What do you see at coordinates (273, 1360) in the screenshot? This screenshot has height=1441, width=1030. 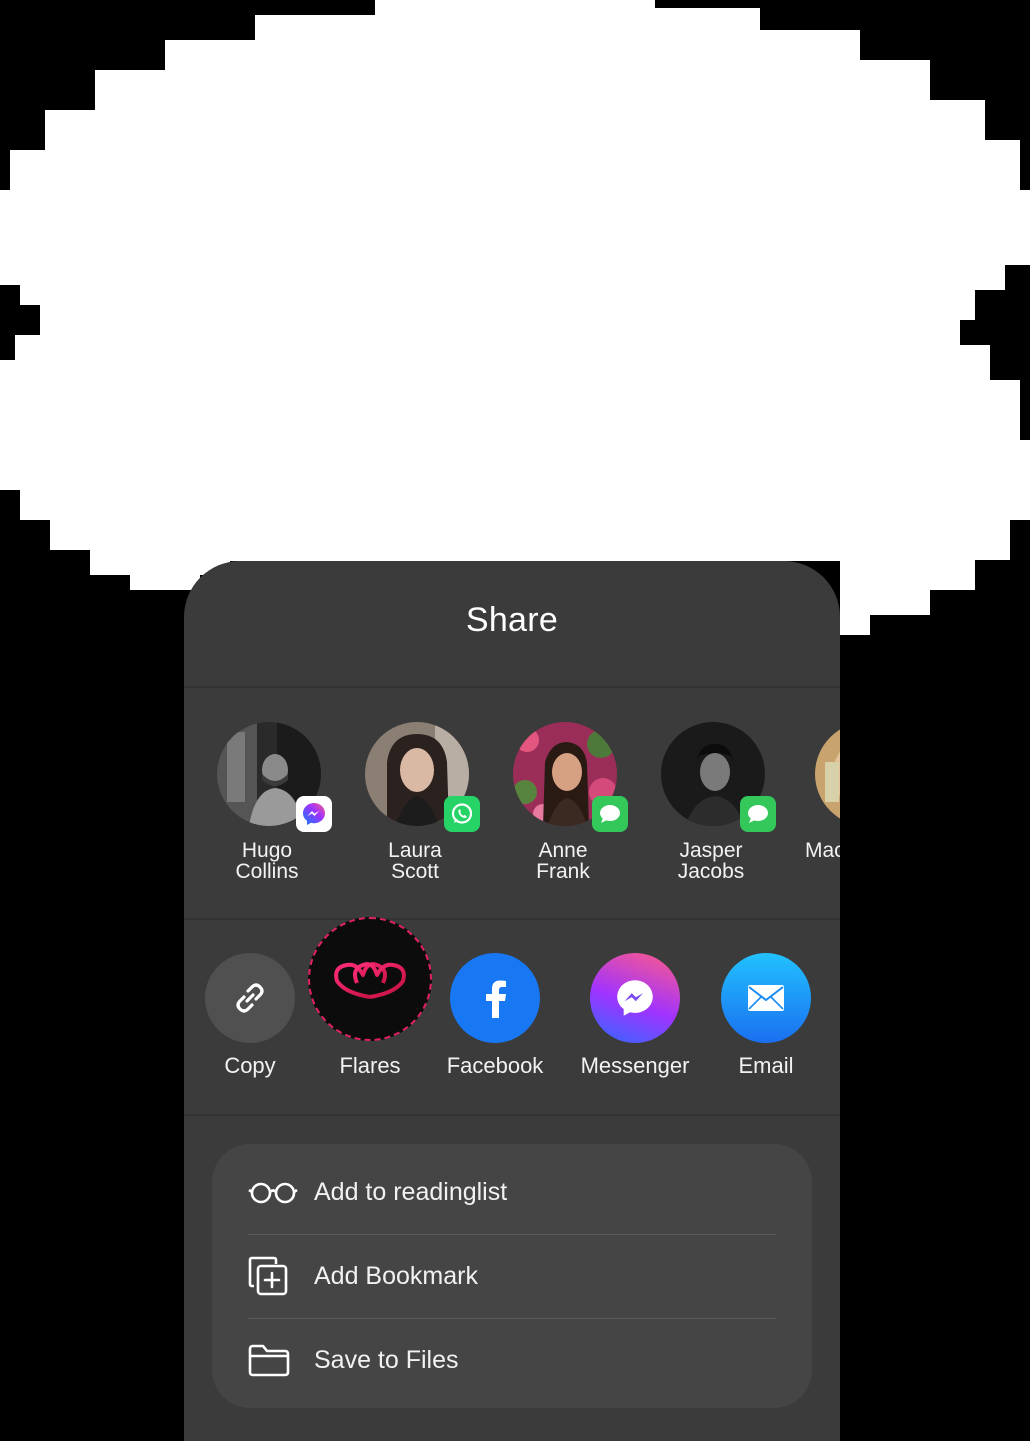 I see `folder-icon` at bounding box center [273, 1360].